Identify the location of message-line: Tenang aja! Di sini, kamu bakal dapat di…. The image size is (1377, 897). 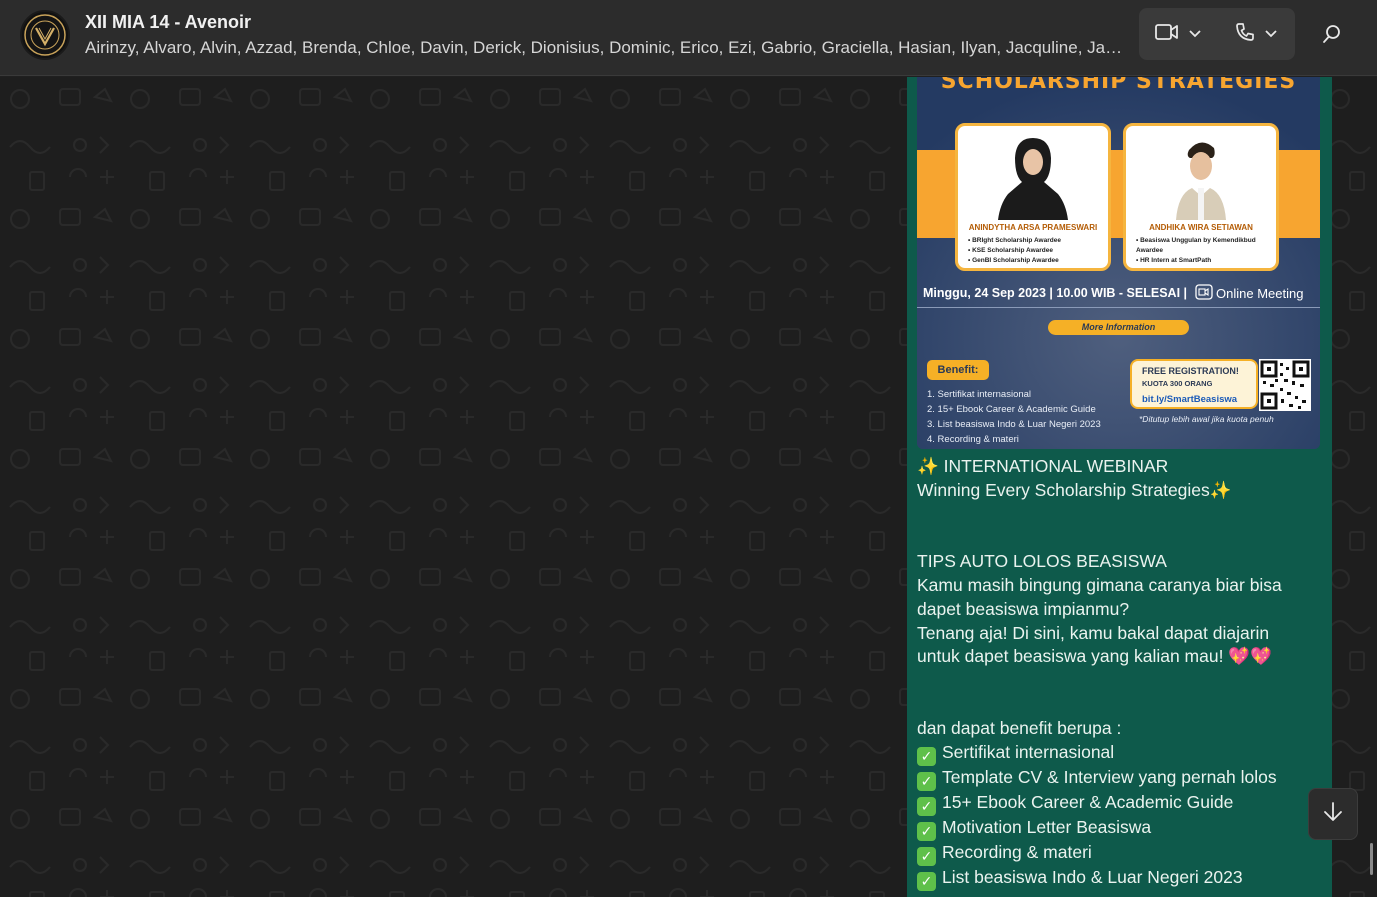
(1093, 632).